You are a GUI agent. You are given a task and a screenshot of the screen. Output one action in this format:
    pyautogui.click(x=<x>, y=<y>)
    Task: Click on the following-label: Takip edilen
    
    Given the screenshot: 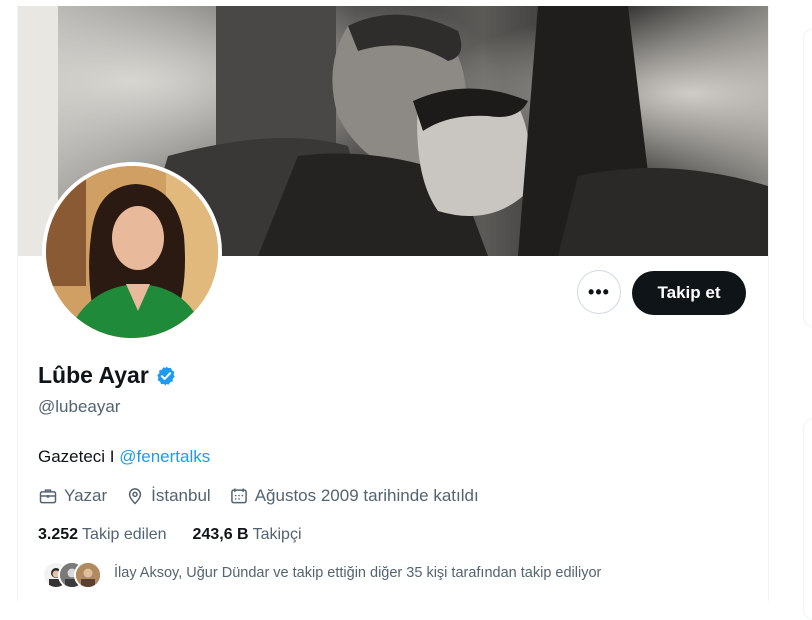 What is the action you would take?
    pyautogui.click(x=124, y=534)
    